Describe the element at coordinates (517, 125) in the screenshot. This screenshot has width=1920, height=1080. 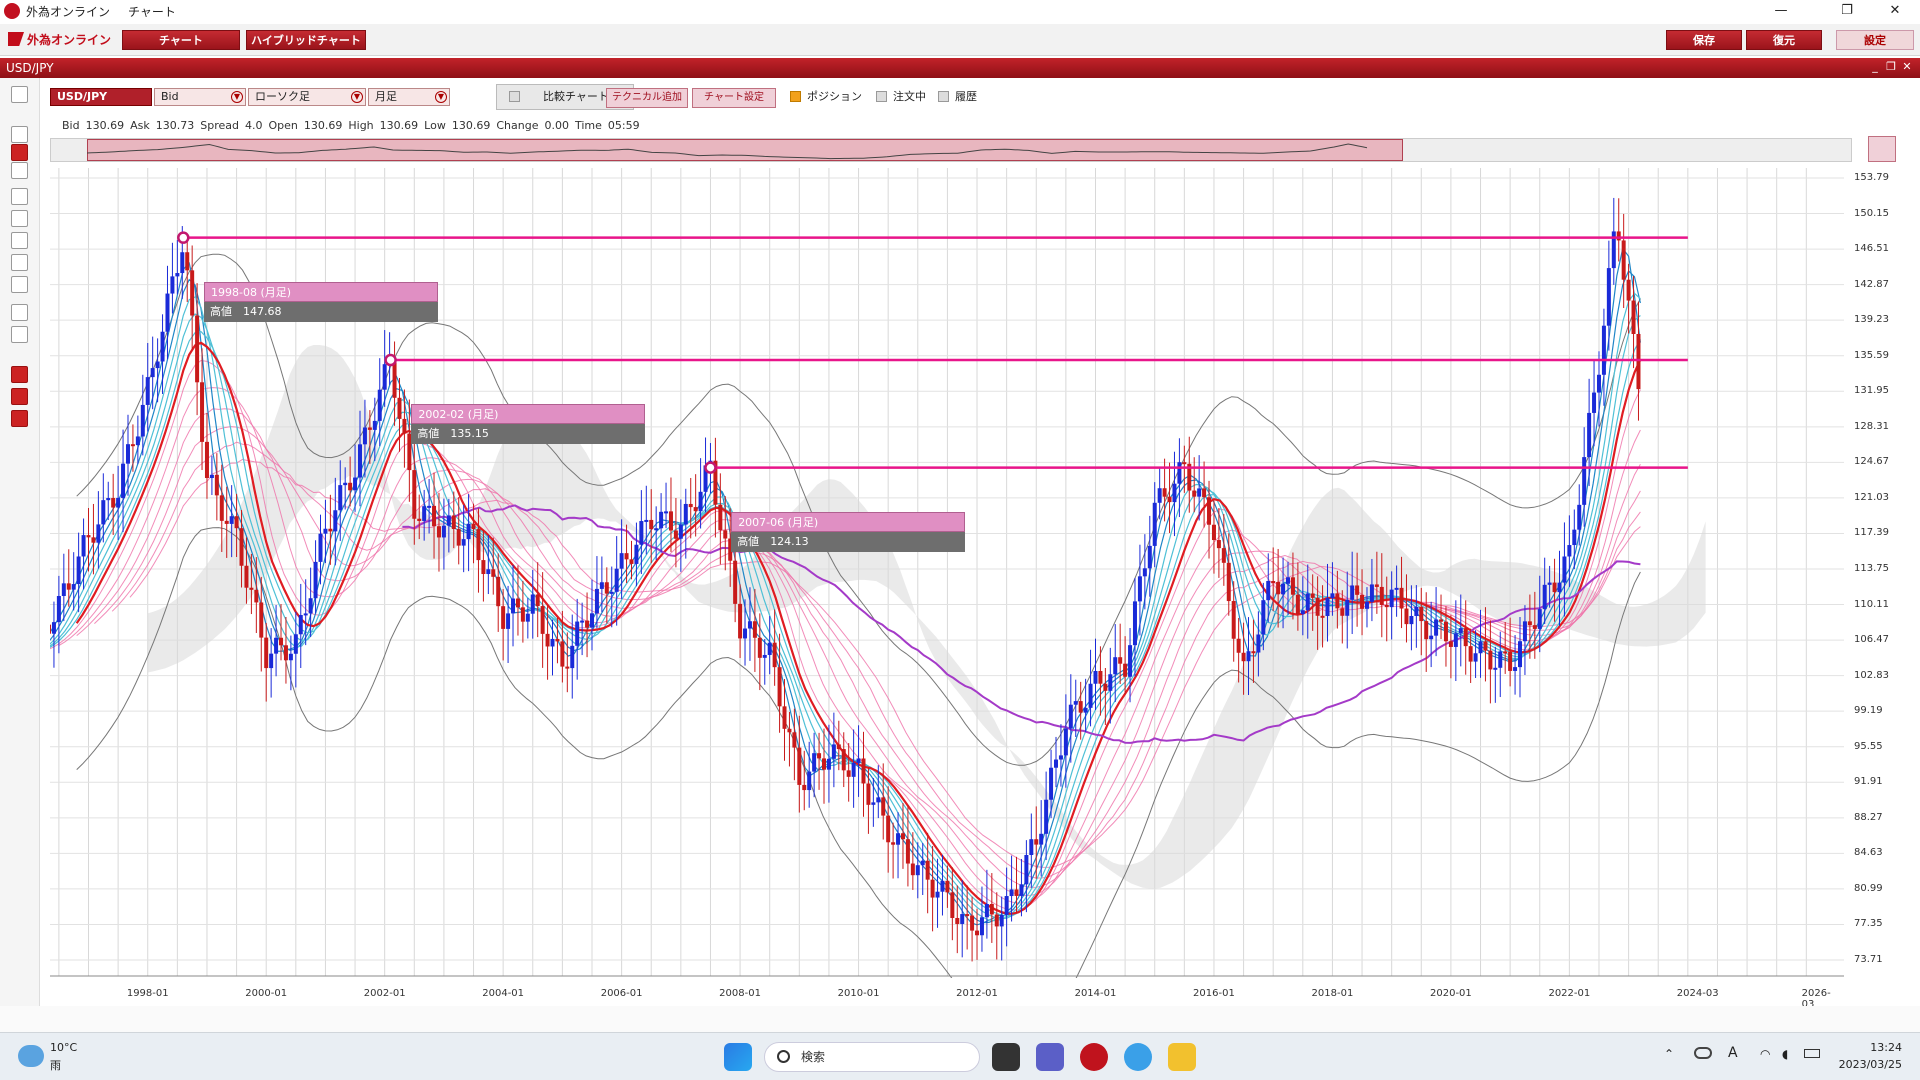
I see `change-label: Change` at that location.